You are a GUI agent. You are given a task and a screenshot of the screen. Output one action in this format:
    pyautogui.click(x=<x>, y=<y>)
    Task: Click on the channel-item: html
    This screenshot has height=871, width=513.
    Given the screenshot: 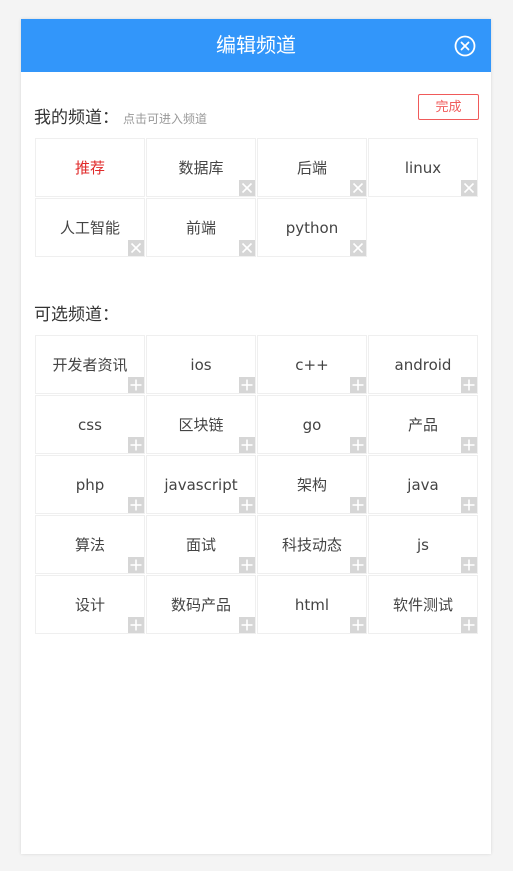 What is the action you would take?
    pyautogui.click(x=312, y=604)
    